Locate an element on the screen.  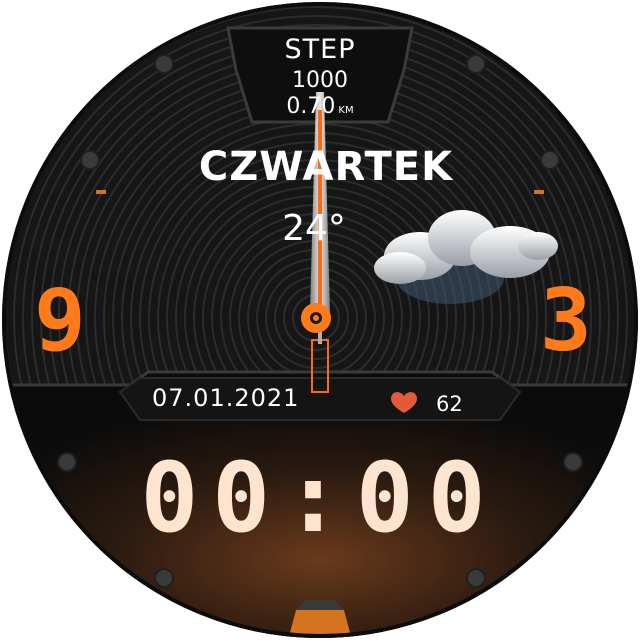
distance-unit: KM is located at coordinates (346, 110).